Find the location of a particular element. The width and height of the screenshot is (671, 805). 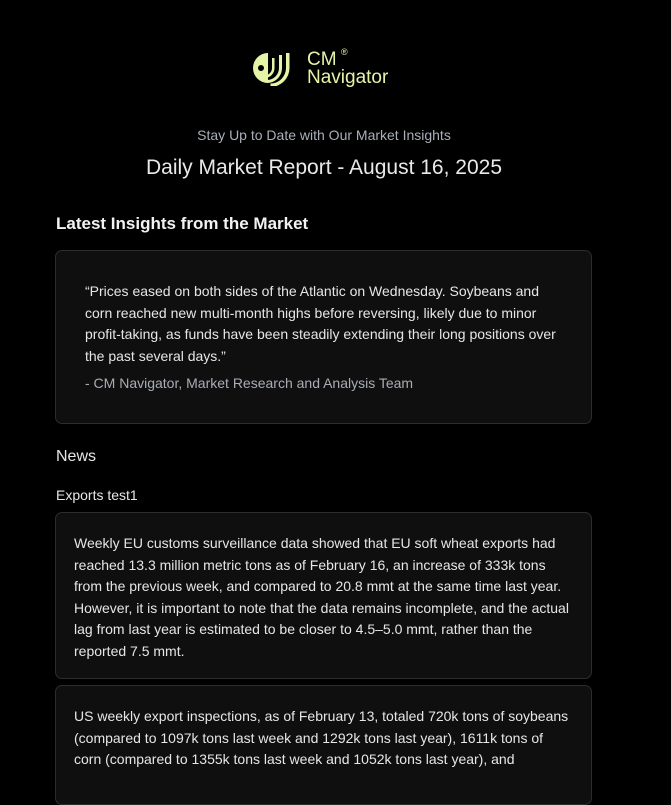

registered-mark: ® is located at coordinates (344, 52).